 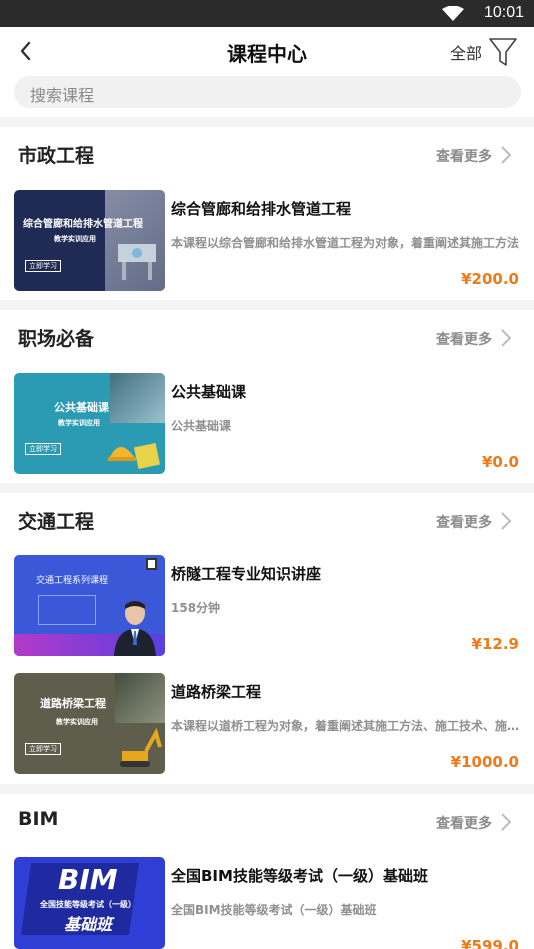 What do you see at coordinates (346, 726) in the screenshot?
I see `course-description: 本课程以道桥工程为对象，着重阐述其施工方法、施工技术、施工组织` at bounding box center [346, 726].